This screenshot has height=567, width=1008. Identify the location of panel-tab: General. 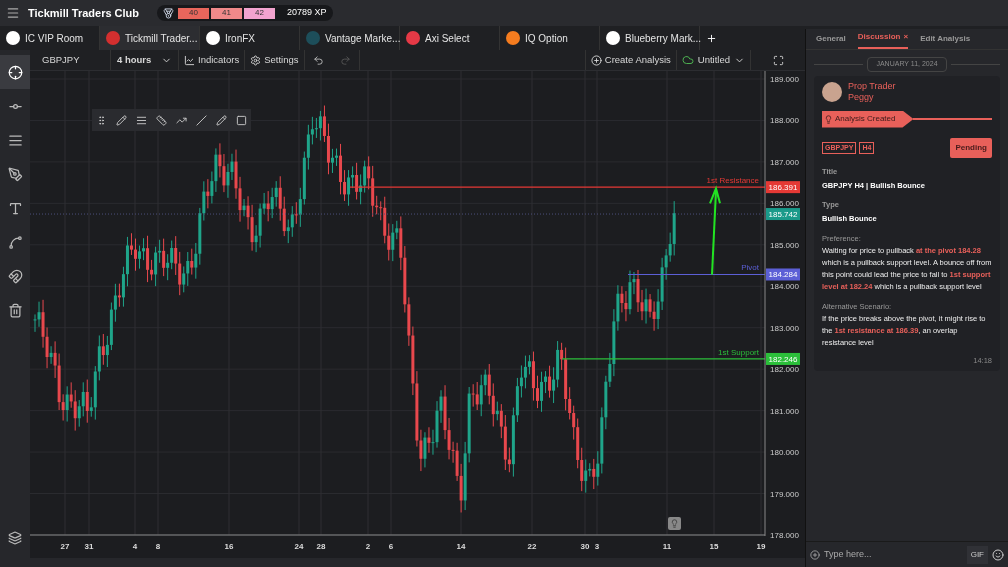
(831, 41).